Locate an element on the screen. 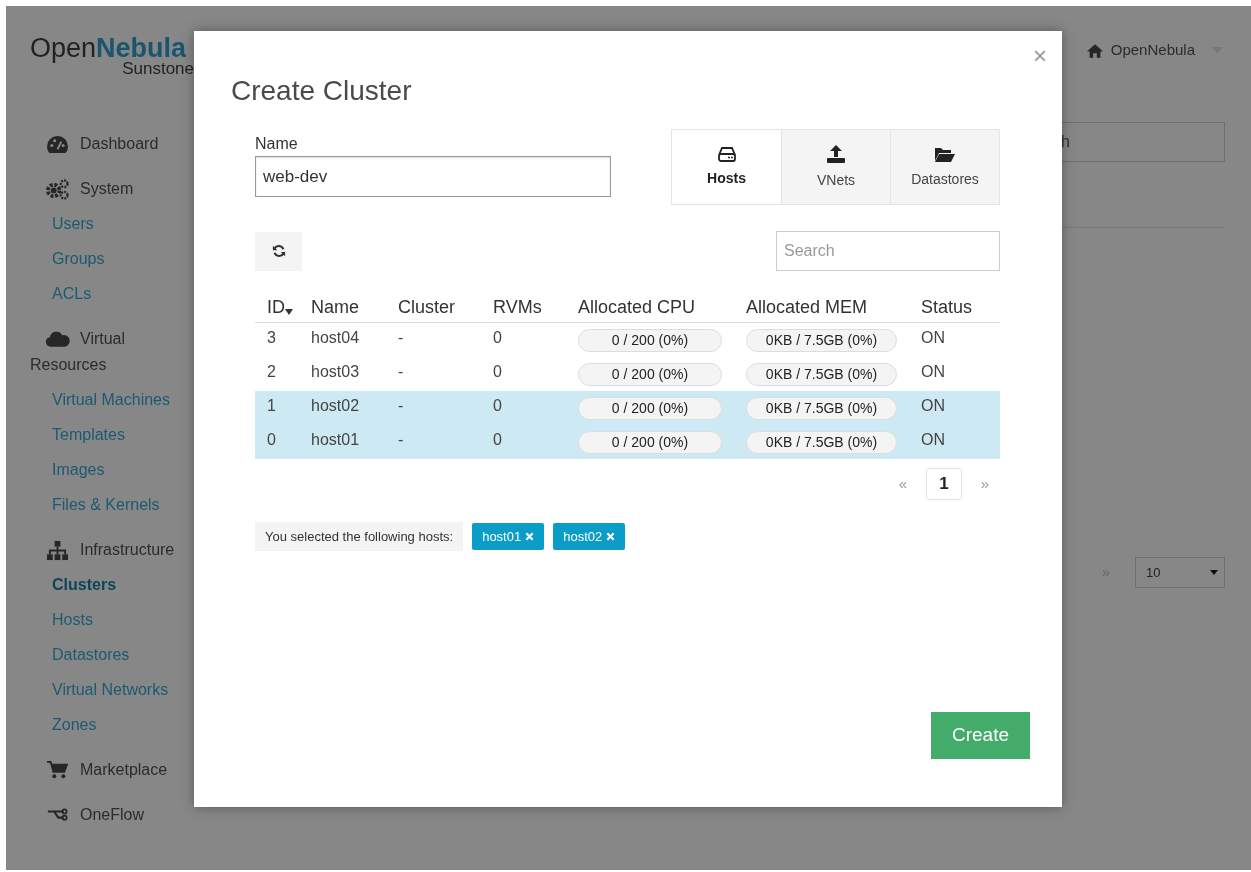 Image resolution: width=1251 pixels, height=872 pixels. dialog-title: Create Cluster is located at coordinates (321, 91).